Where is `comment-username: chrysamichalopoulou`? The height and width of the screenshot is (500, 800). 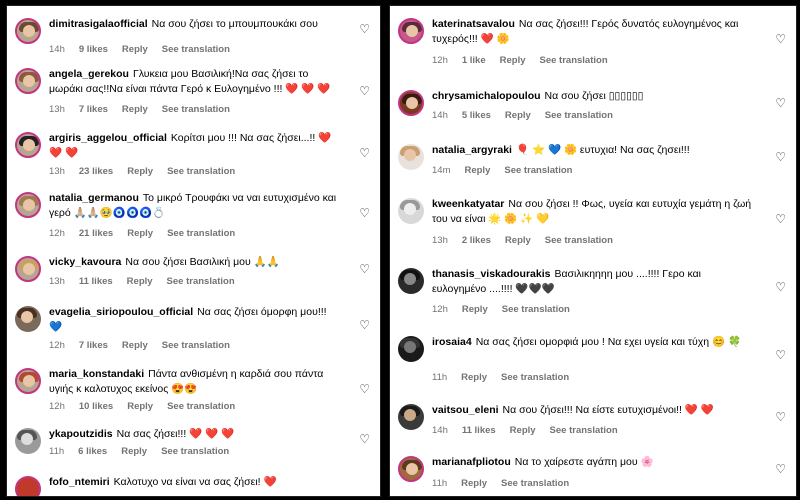
comment-username: chrysamichalopoulou is located at coordinates (486, 96).